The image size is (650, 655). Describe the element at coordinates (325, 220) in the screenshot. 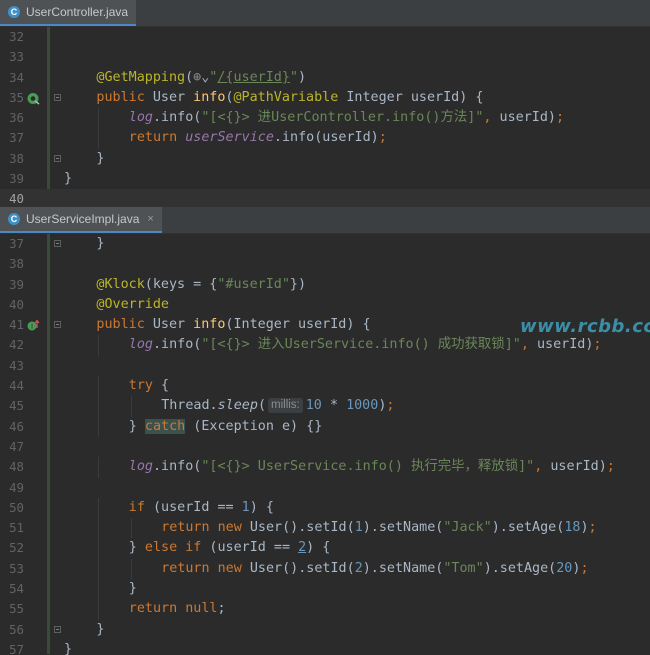

I see `editor-tab-bar: C UserServiceImpl.java ×` at that location.